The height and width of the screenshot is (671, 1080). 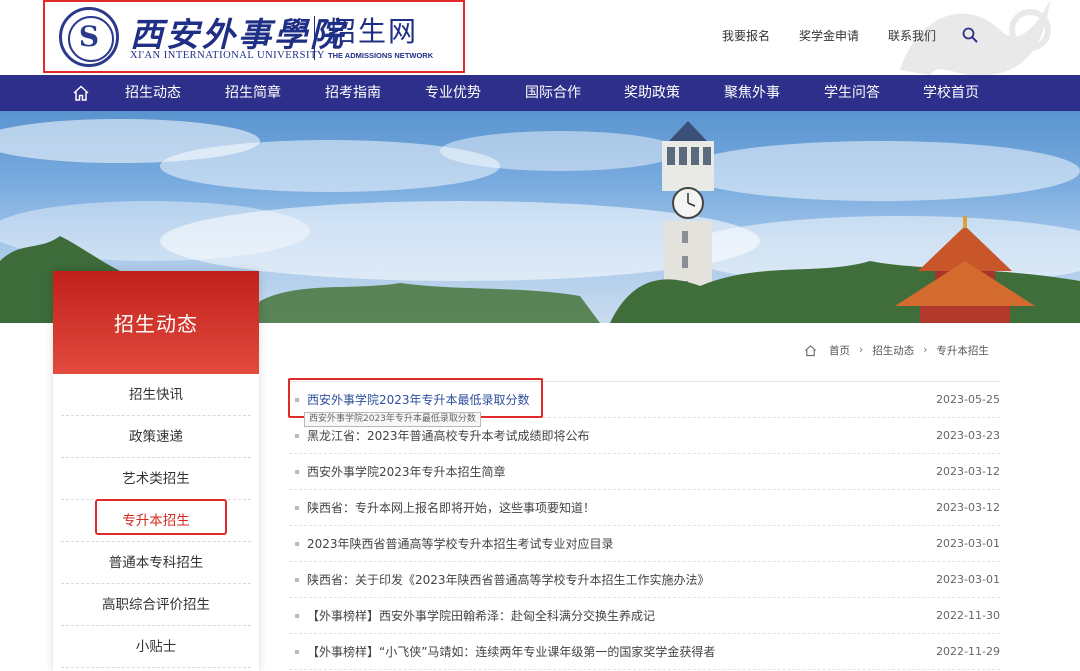 What do you see at coordinates (156, 647) in the screenshot?
I see `sidebar-item-tips: 小贴士` at bounding box center [156, 647].